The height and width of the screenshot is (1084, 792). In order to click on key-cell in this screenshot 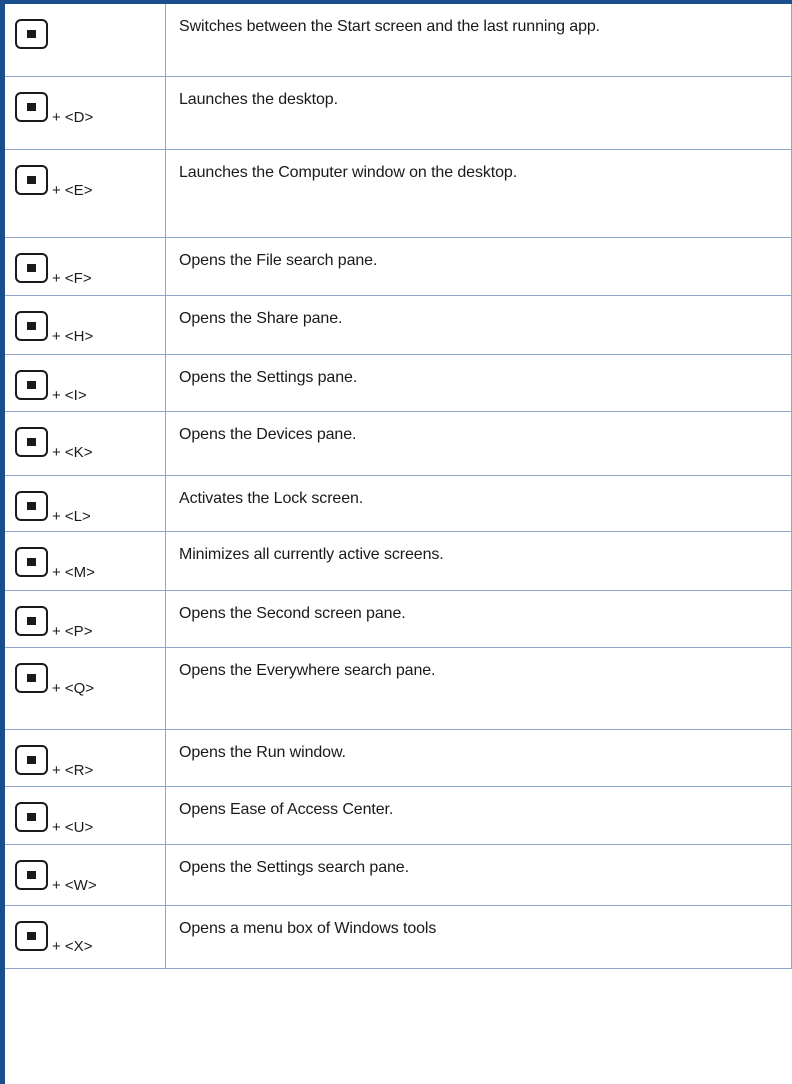, I will do `click(85, 40)`.